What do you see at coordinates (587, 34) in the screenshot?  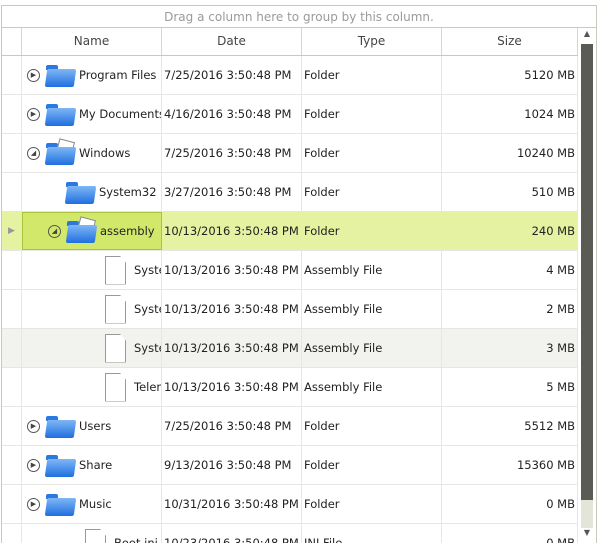 I see `scroll-up-icon: ▲` at bounding box center [587, 34].